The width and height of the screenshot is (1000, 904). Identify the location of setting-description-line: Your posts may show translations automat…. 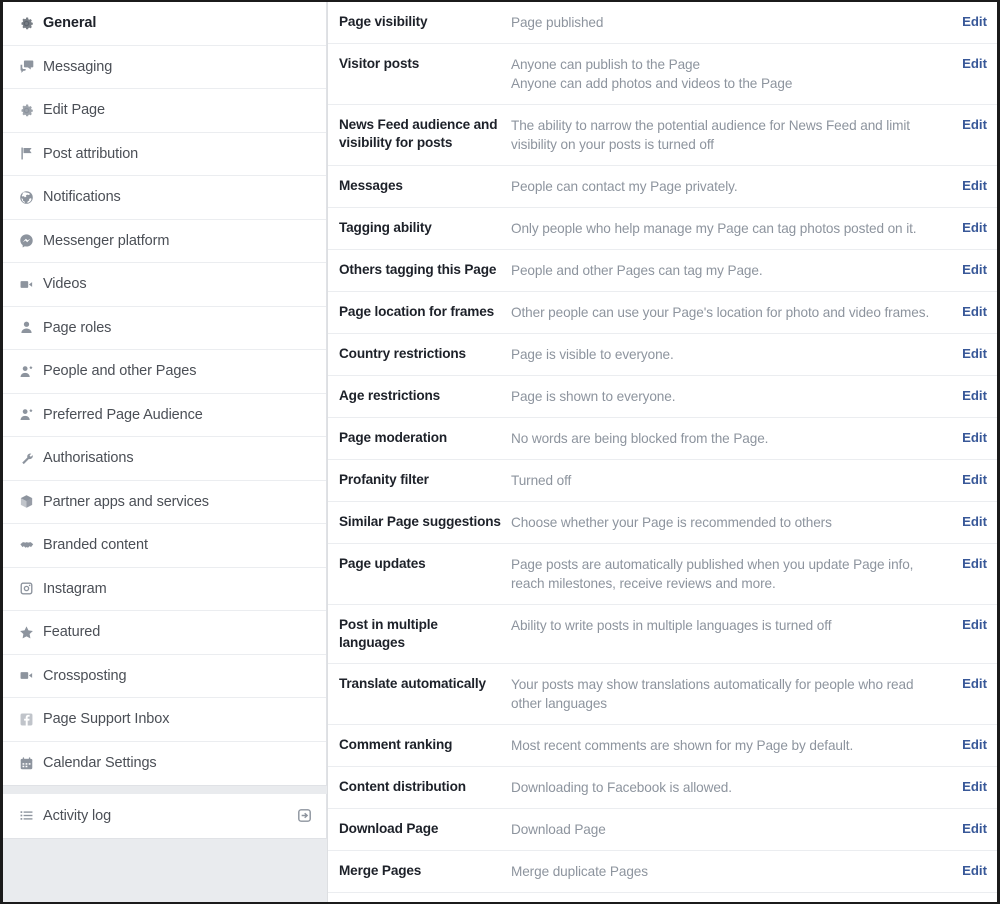
(712, 694).